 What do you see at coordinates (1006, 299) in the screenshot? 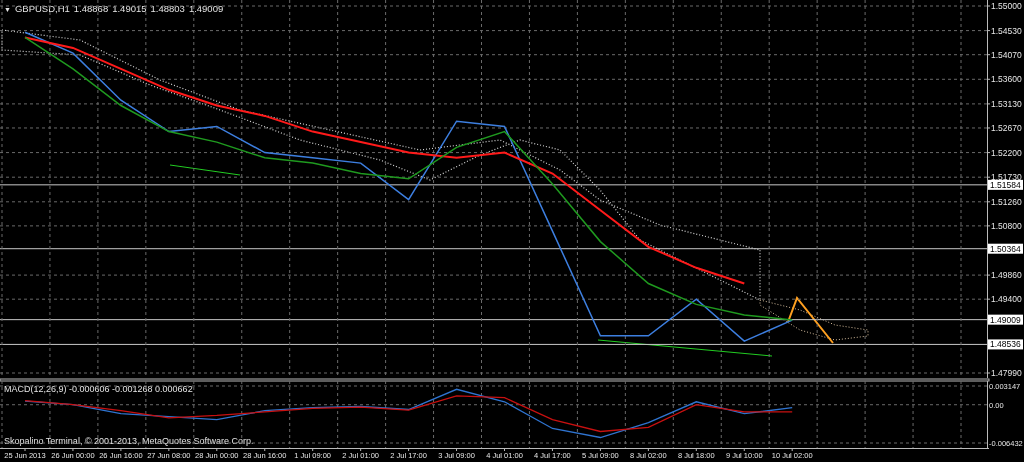
I see `price-axis-label: 1.49400` at bounding box center [1006, 299].